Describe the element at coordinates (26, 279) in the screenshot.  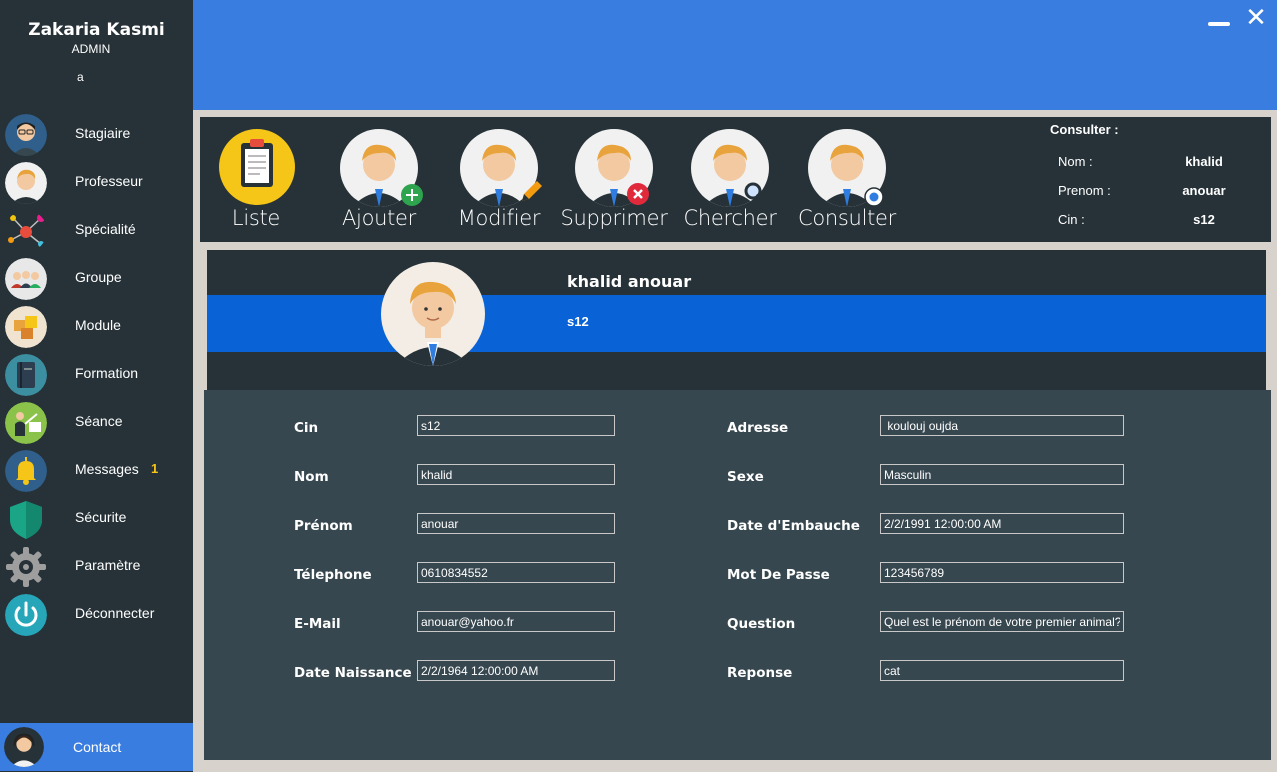
I see `groupe-icon` at that location.